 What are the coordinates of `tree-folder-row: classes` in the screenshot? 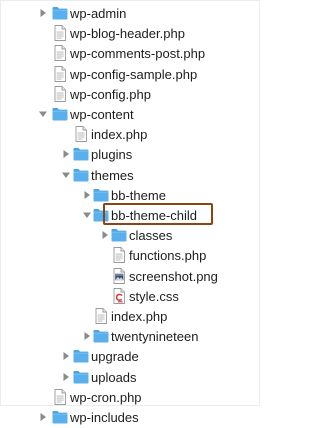 It's located at (130, 235).